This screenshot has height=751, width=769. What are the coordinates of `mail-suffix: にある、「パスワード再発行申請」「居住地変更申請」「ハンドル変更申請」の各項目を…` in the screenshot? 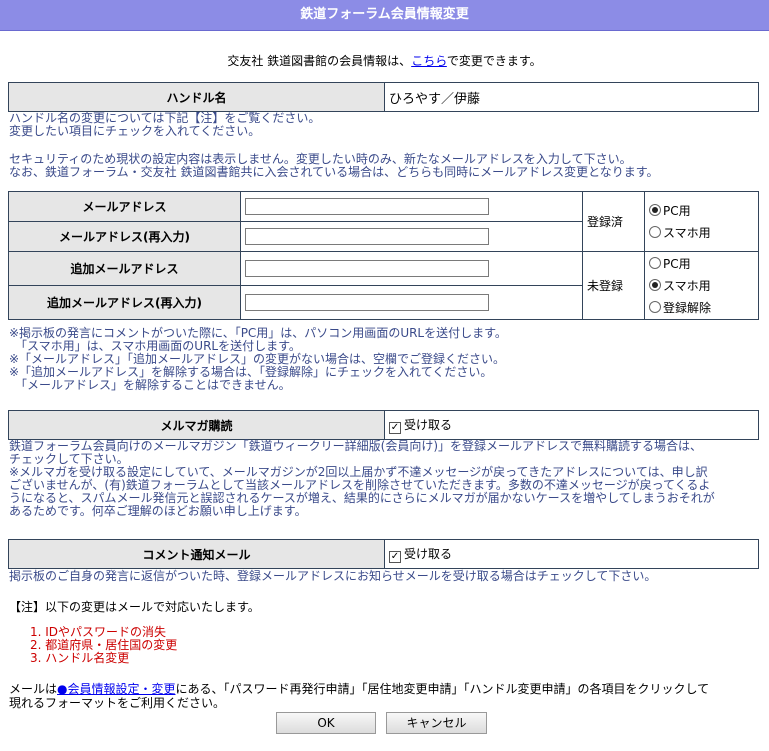 It's located at (442, 689).